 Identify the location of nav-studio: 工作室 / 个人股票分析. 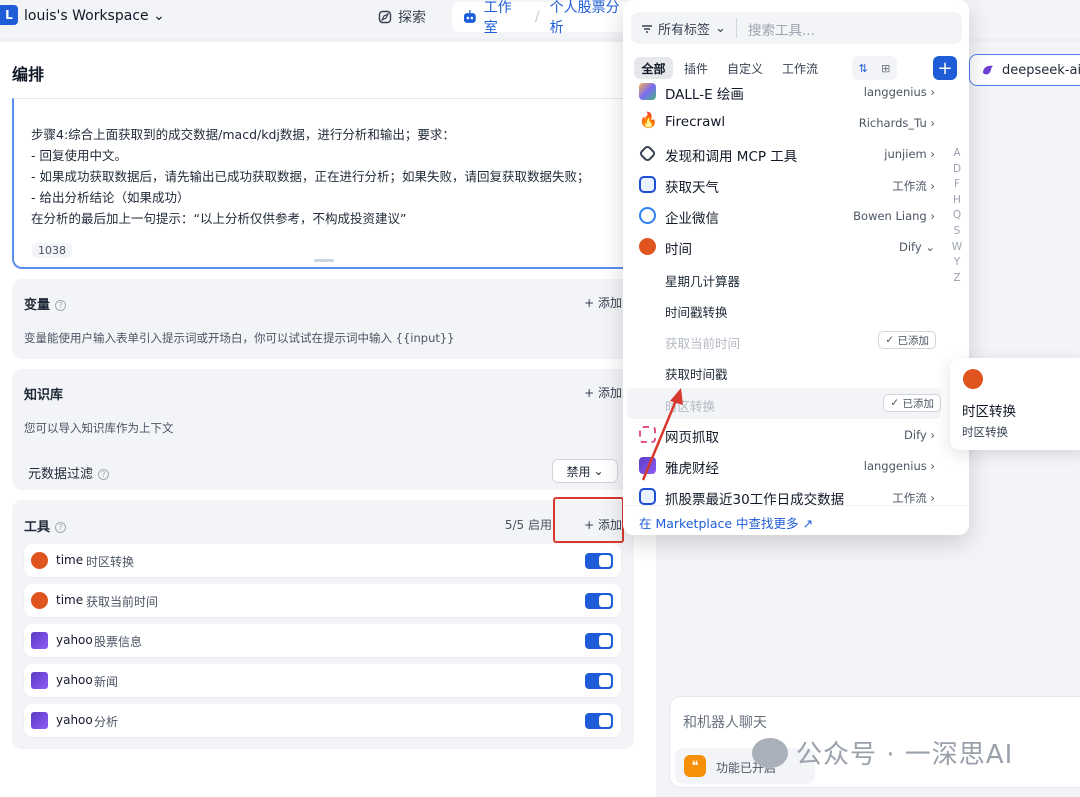
(542, 18).